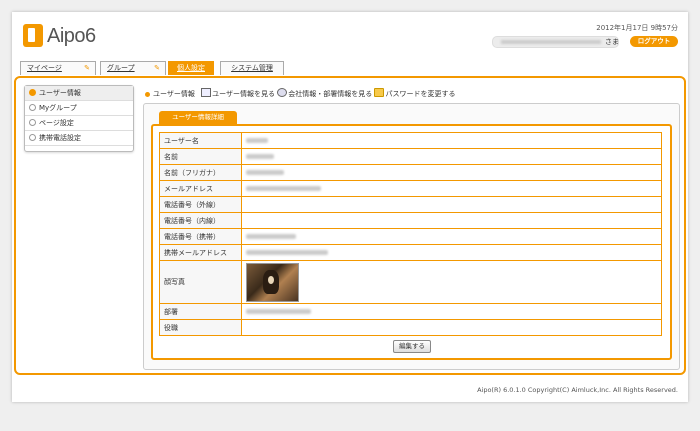  Describe the element at coordinates (200, 327) in the screenshot. I see `row-label: 役職` at that location.